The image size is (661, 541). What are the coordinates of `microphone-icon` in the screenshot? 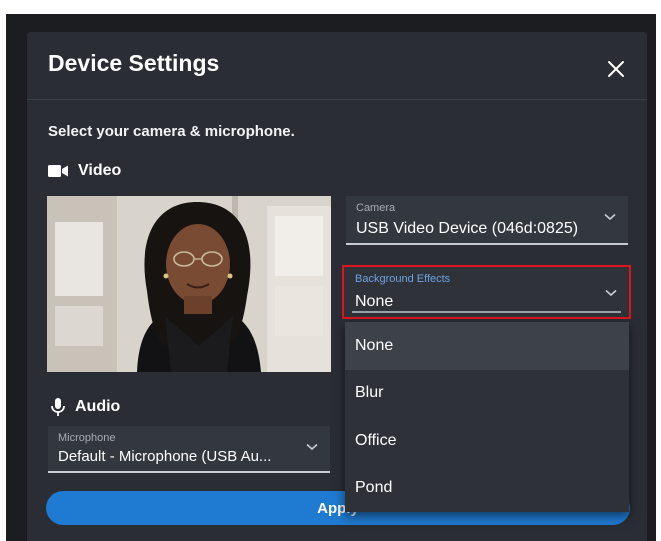 It's located at (58, 407).